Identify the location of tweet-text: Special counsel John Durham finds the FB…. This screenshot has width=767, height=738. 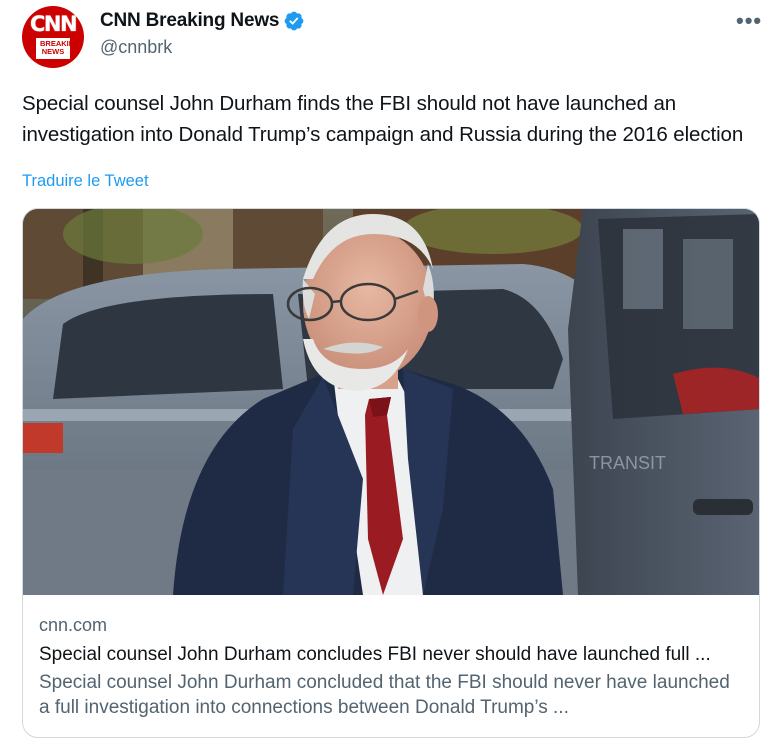
(383, 119).